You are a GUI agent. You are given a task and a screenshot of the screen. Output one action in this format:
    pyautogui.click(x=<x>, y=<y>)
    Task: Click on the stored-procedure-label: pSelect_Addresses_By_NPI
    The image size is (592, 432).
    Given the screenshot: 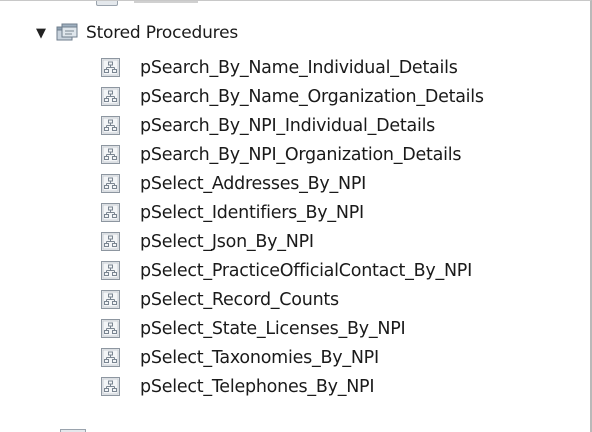 What is the action you would take?
    pyautogui.click(x=253, y=183)
    